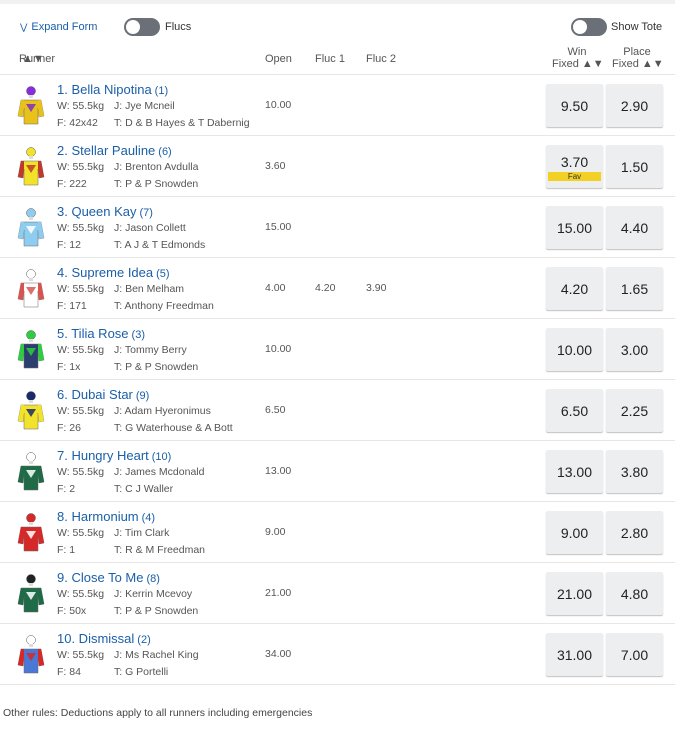 The width and height of the screenshot is (675, 729). What do you see at coordinates (634, 654) in the screenshot?
I see `place-fixed-button: 7.00` at bounding box center [634, 654].